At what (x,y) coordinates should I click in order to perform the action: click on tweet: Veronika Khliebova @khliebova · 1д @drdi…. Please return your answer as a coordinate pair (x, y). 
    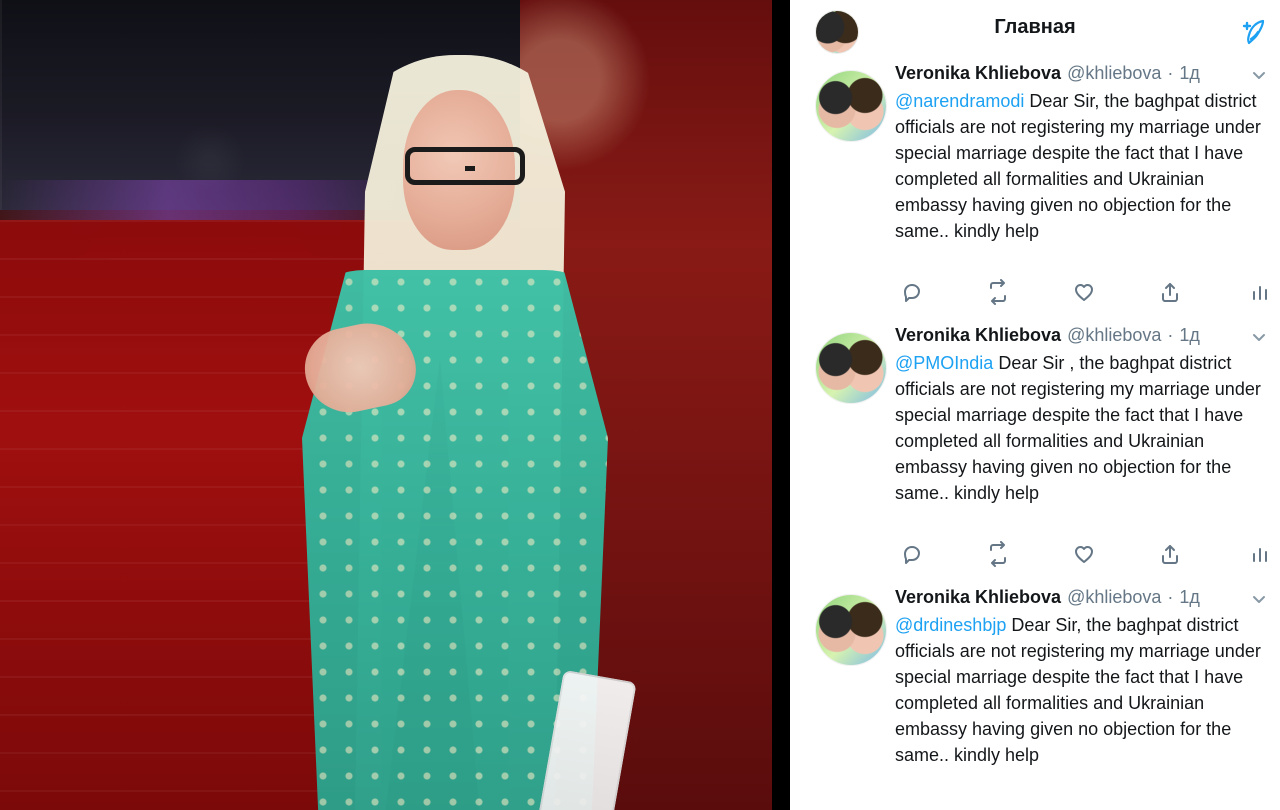
    Looking at the image, I should click on (1035, 698).